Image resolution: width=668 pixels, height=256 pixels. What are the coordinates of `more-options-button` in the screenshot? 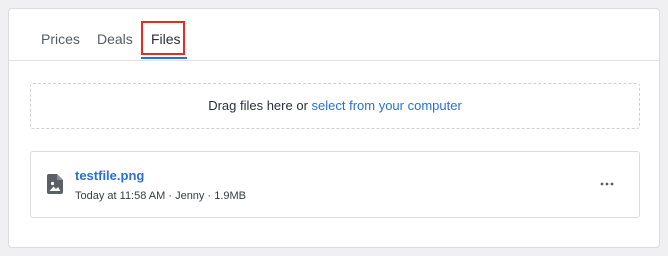 It's located at (607, 184).